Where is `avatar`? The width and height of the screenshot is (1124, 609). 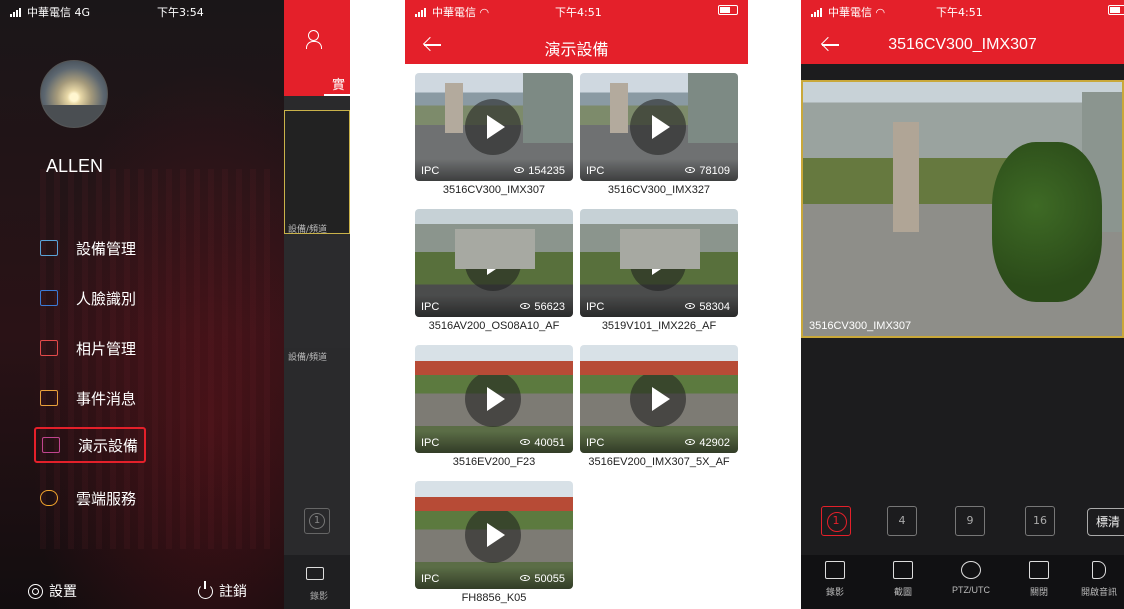 avatar is located at coordinates (74, 94).